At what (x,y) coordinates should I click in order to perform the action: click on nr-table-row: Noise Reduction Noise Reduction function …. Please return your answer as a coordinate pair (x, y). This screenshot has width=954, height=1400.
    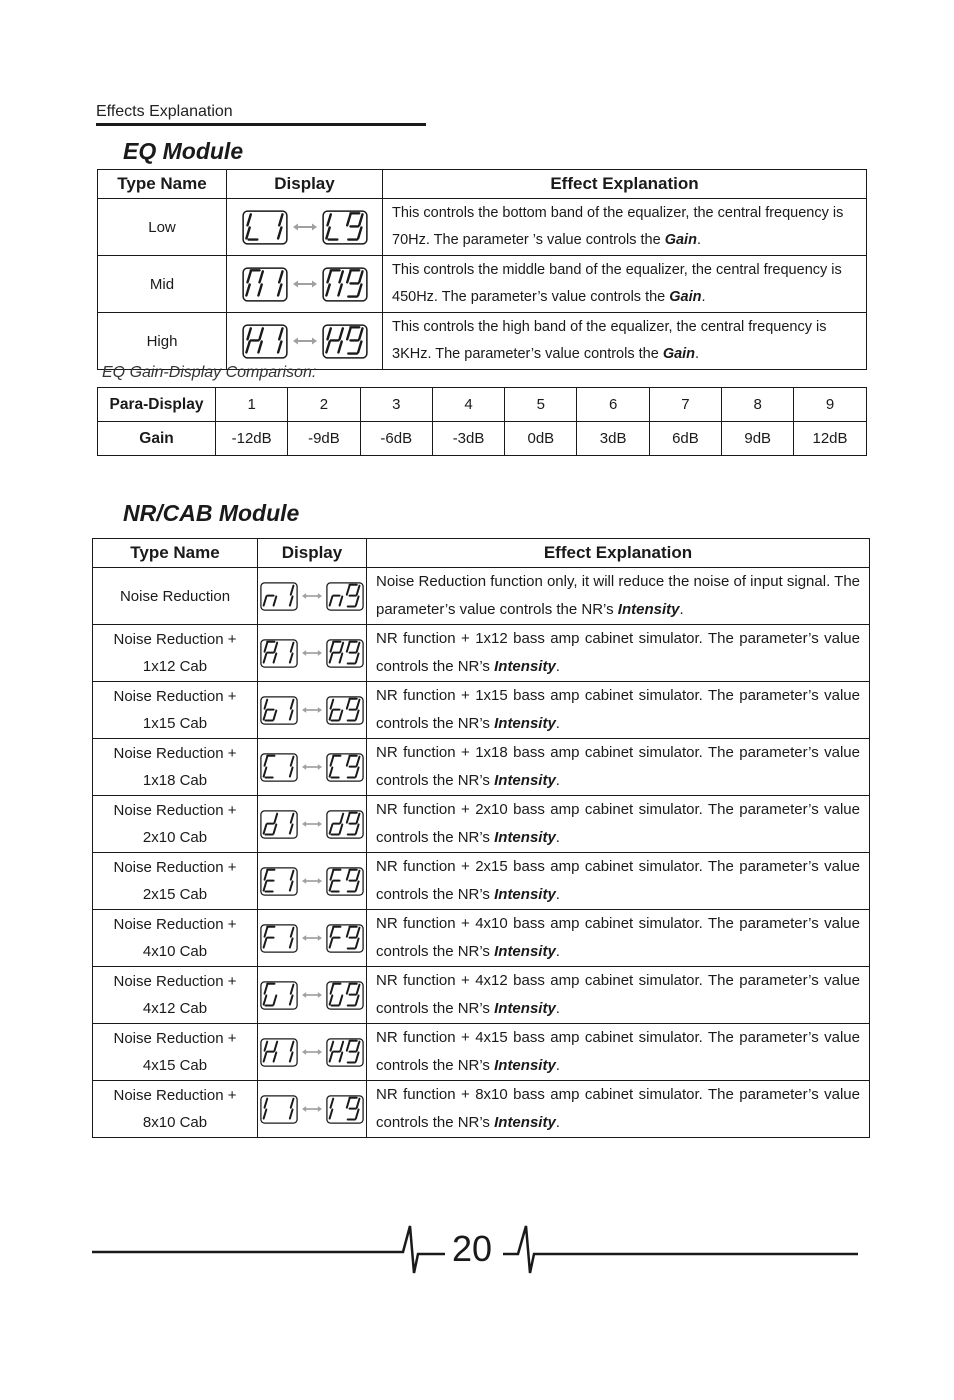
    Looking at the image, I should click on (481, 596).